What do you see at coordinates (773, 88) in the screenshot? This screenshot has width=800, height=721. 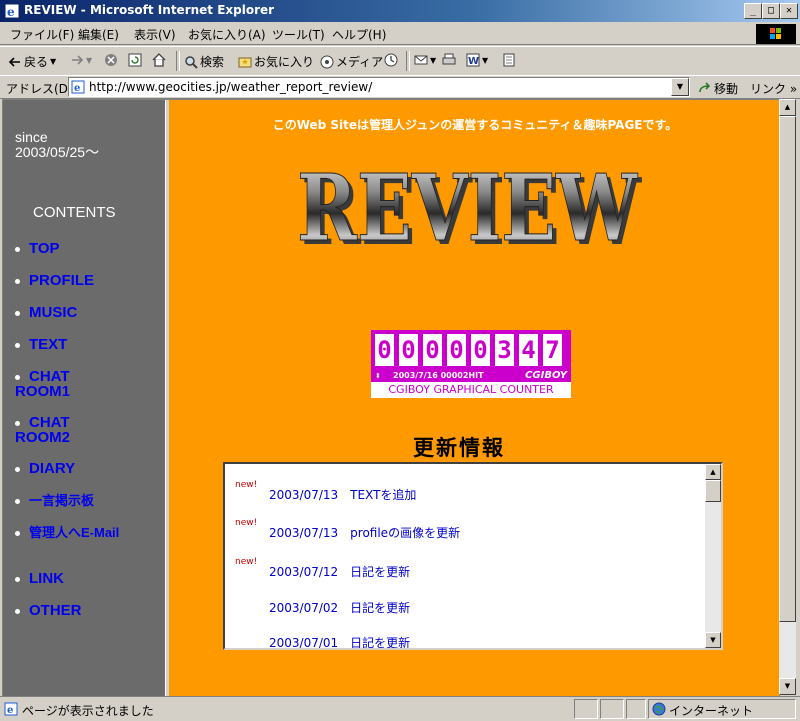 I see `links-button: リンク »` at bounding box center [773, 88].